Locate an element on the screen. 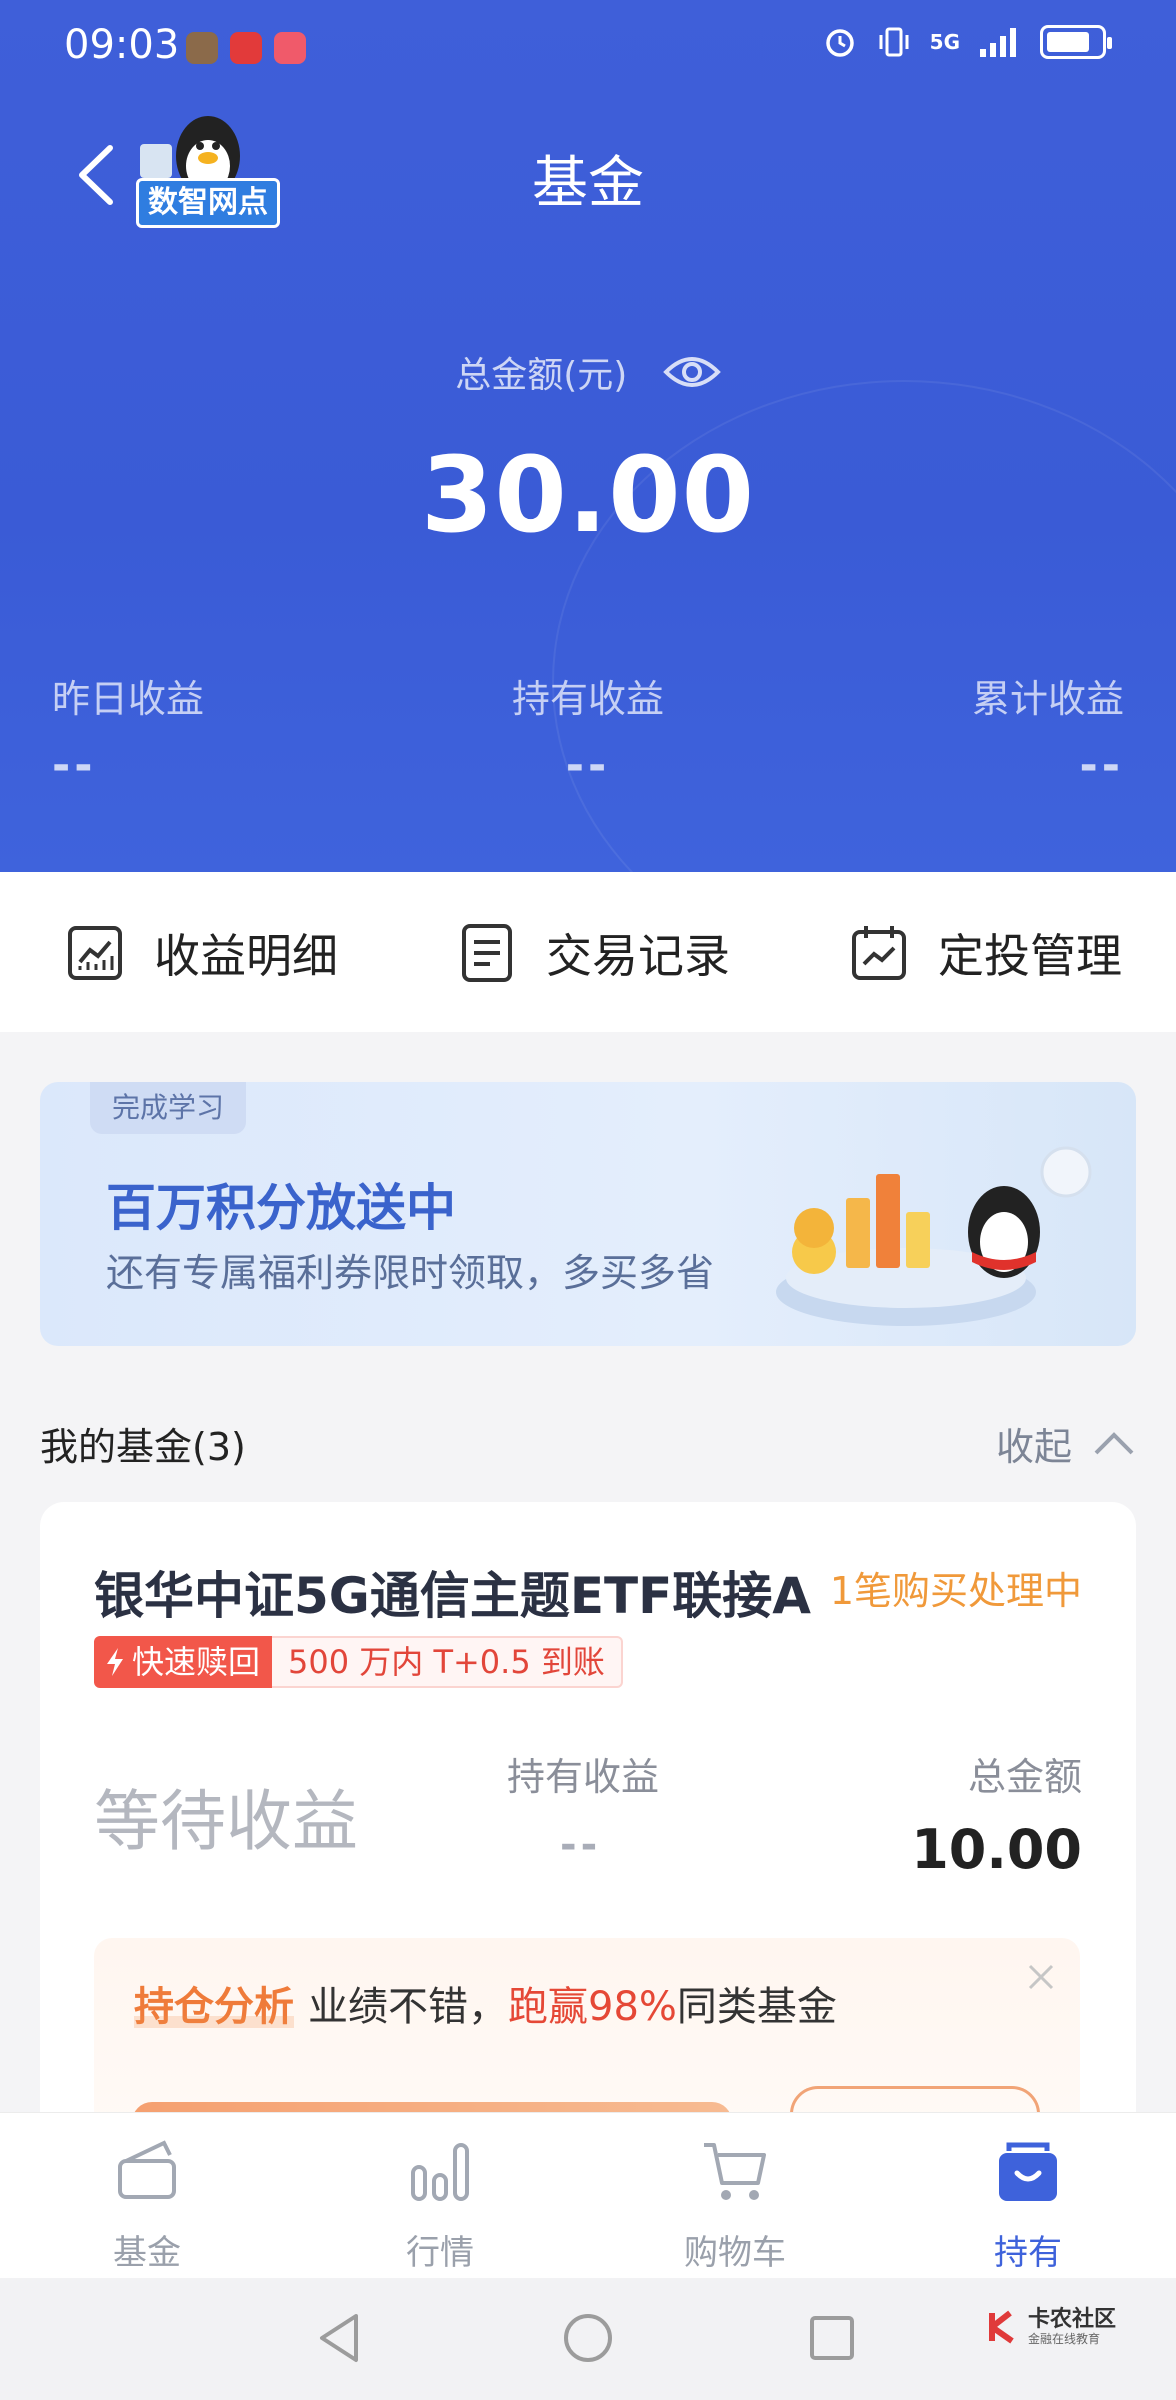  collapse-button: 收起 is located at coordinates (1066, 1443).